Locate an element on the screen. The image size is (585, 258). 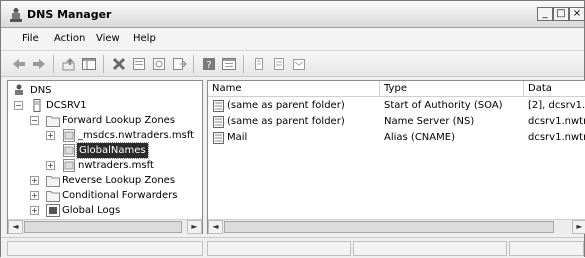
row-data: [2], dcsrv1.nwtraders.msft is located at coordinates (556, 105).